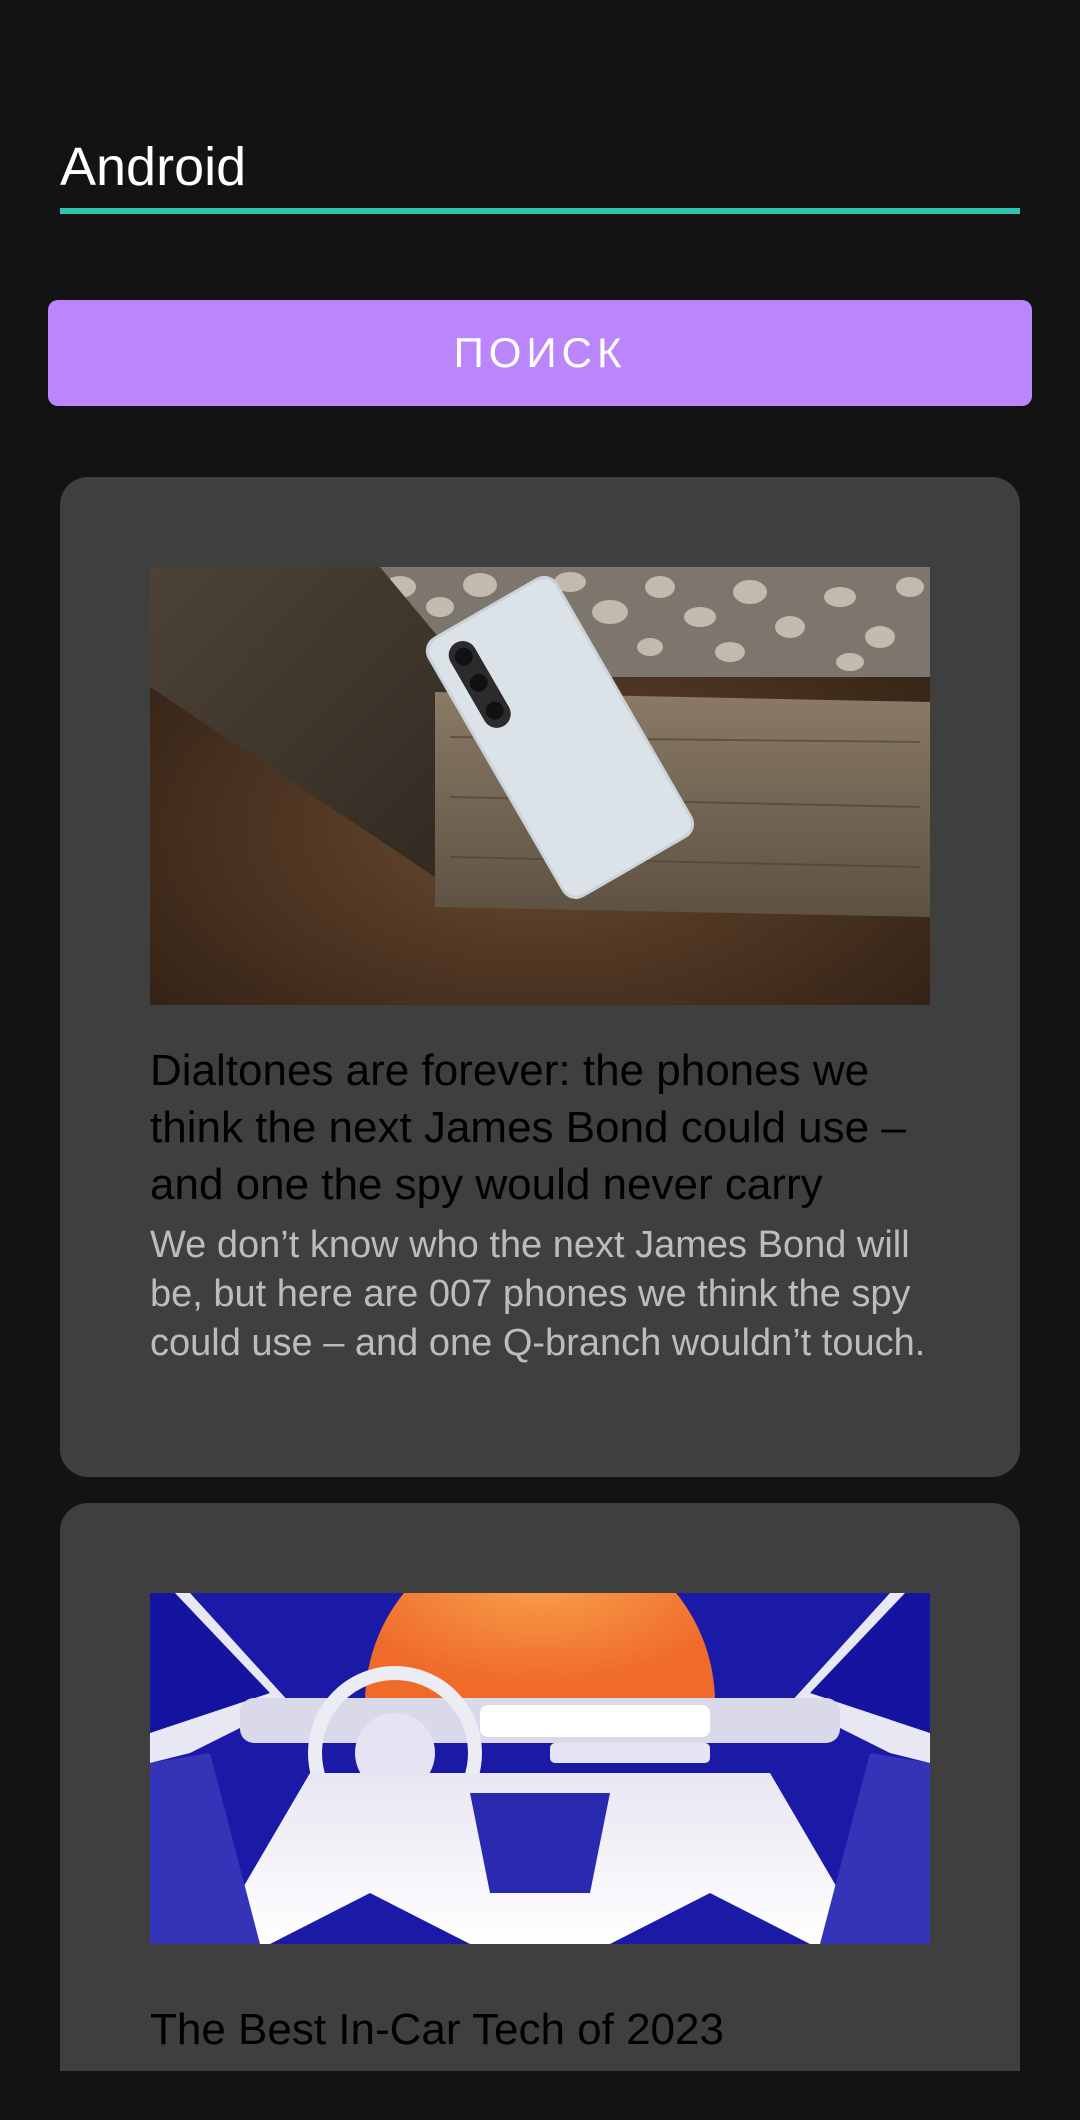 The height and width of the screenshot is (2120, 1080). What do you see at coordinates (540, 211) in the screenshot?
I see `search-input-underline` at bounding box center [540, 211].